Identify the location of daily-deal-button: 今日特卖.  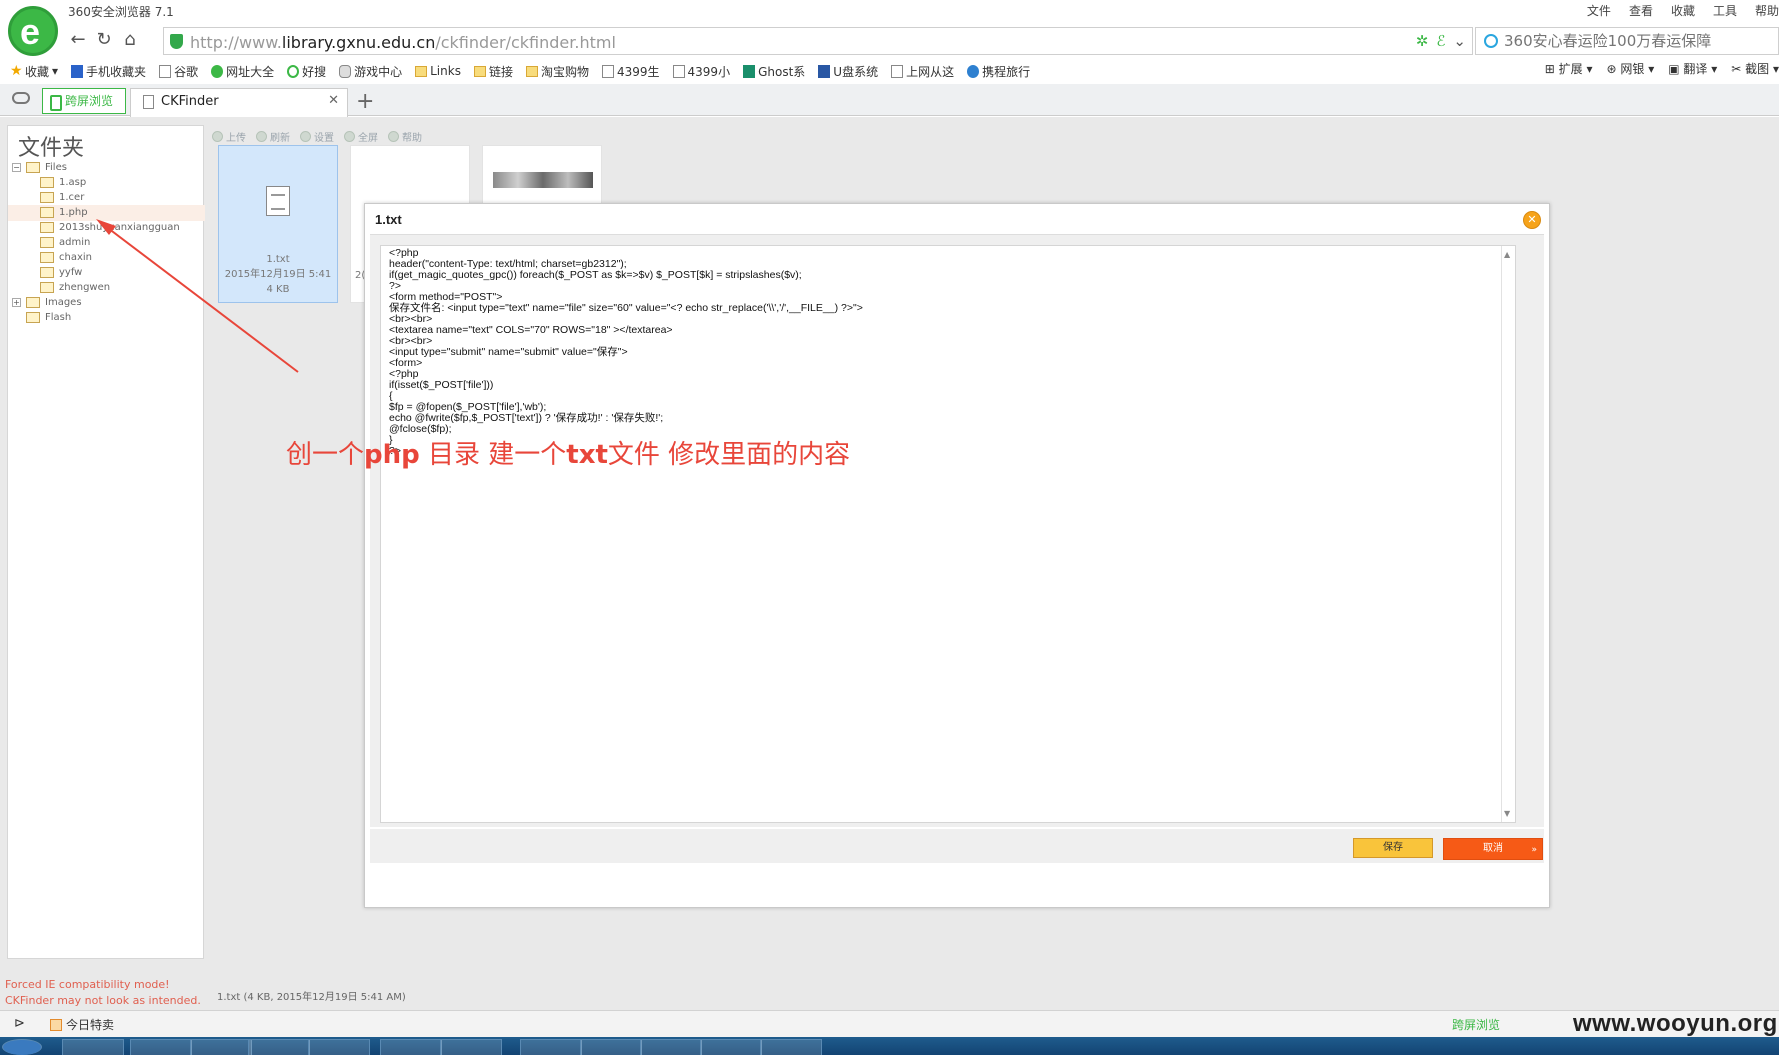
(82, 1024).